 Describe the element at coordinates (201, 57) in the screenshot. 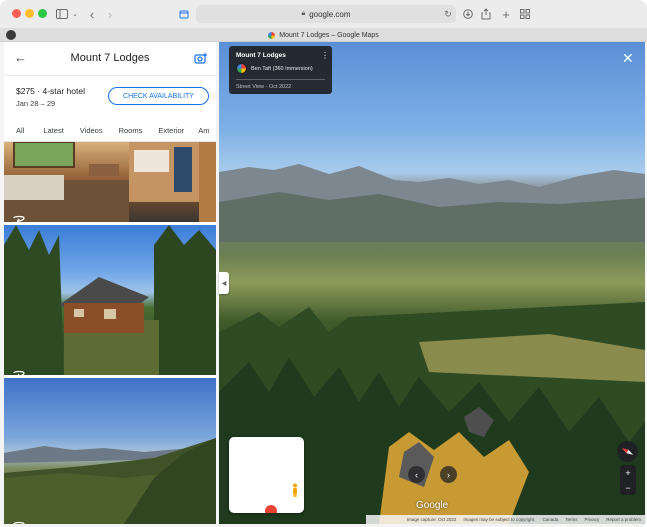

I see `add-photo-icon` at that location.